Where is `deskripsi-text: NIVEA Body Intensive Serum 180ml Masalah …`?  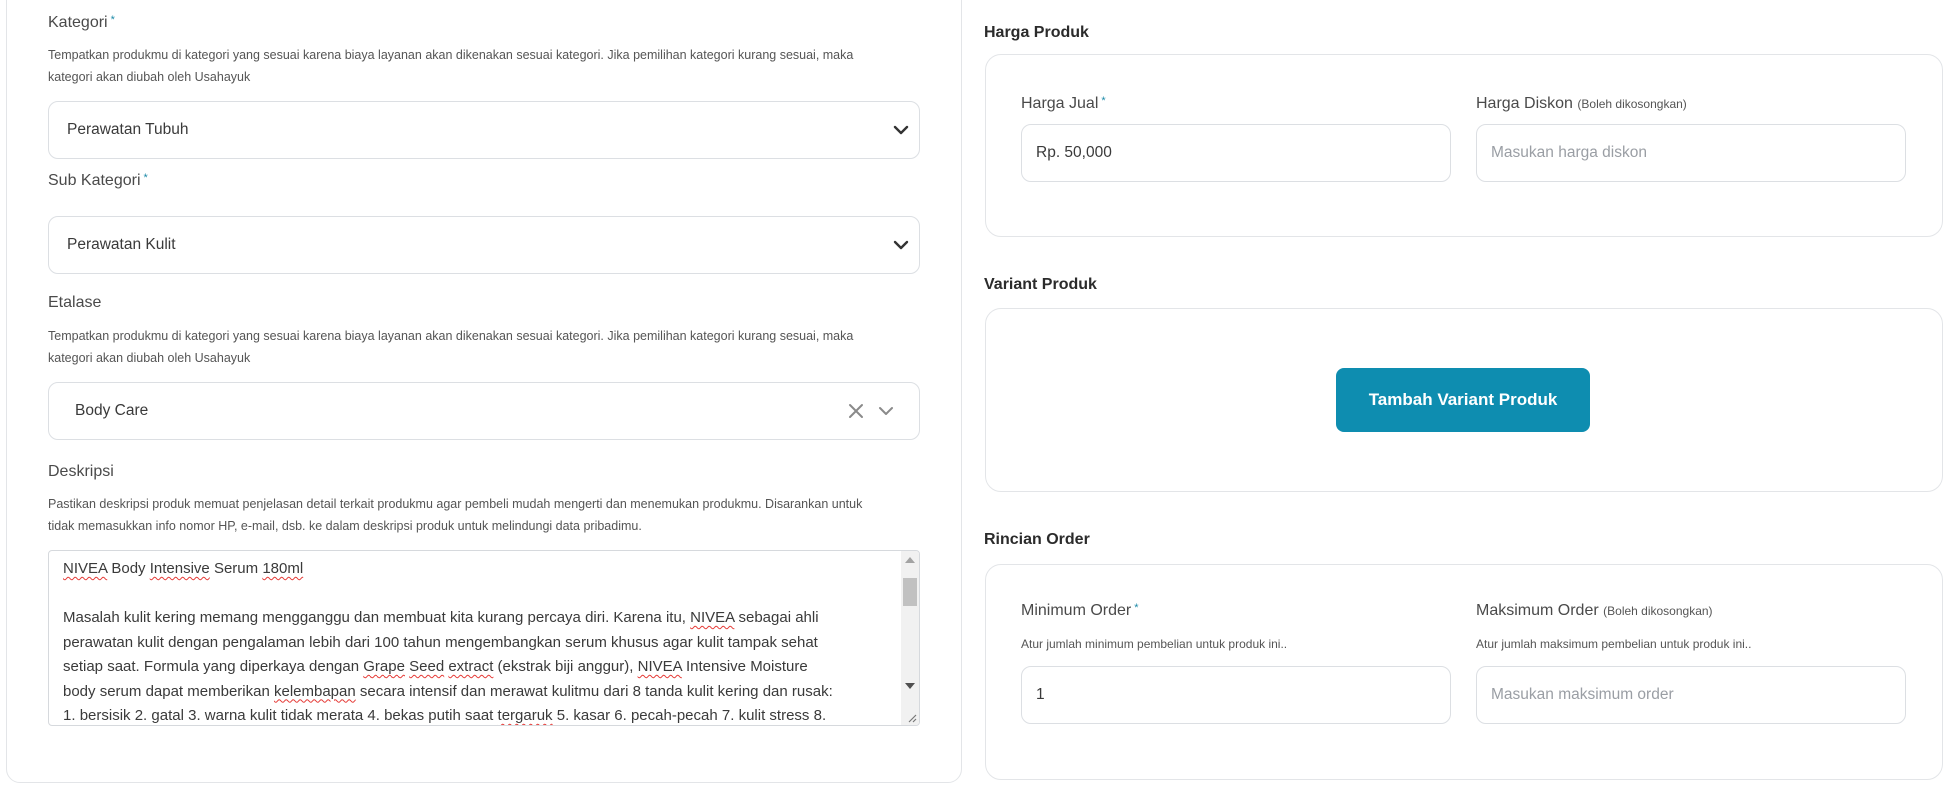 deskripsi-text: NIVEA Body Intensive Serum 180ml Masalah … is located at coordinates (478, 641).